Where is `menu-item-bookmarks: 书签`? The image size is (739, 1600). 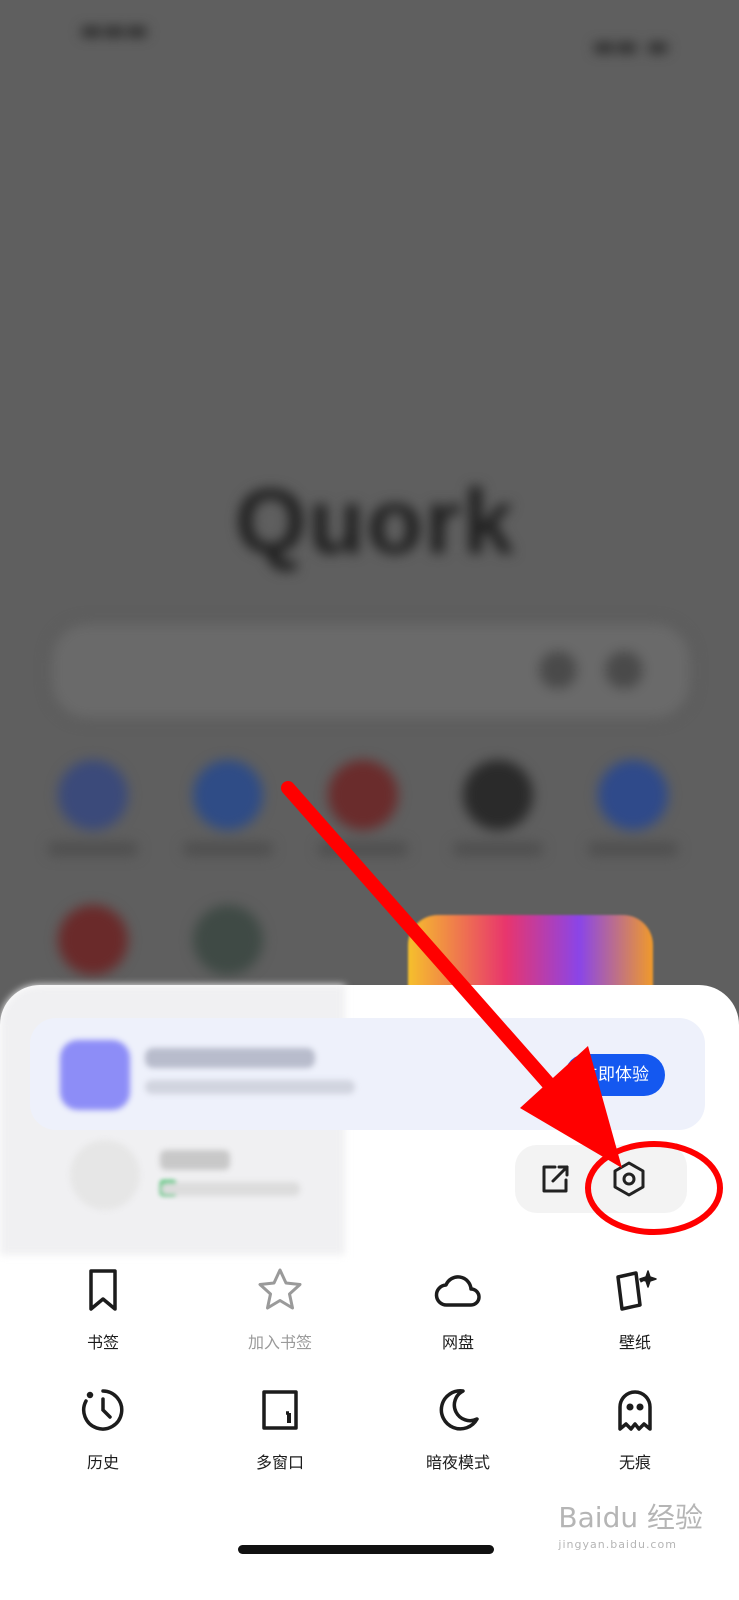
menu-item-bookmarks: 书签 is located at coordinates (103, 1309).